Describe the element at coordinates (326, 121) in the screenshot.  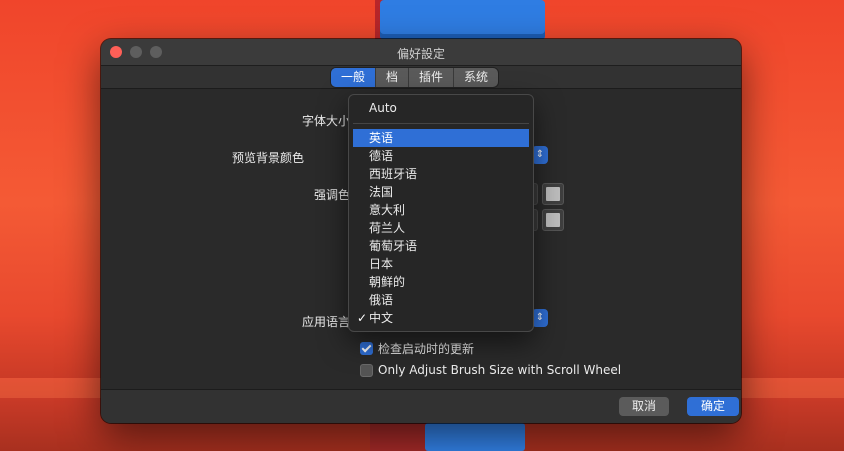
I see `font-size-label: 字体大小` at that location.